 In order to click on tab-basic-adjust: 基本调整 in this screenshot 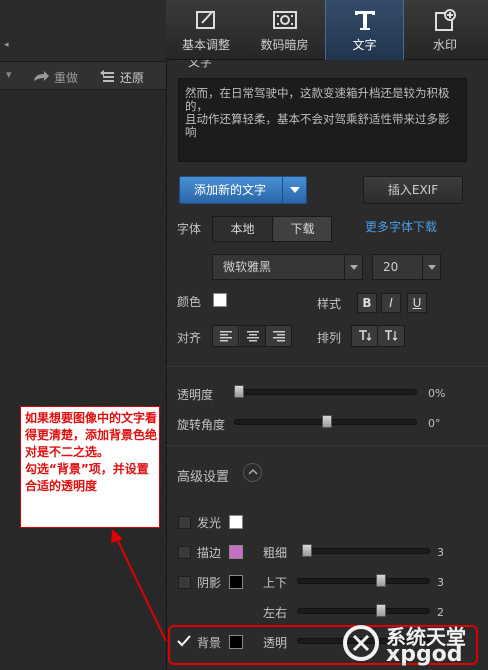, I will do `click(206, 30)`.